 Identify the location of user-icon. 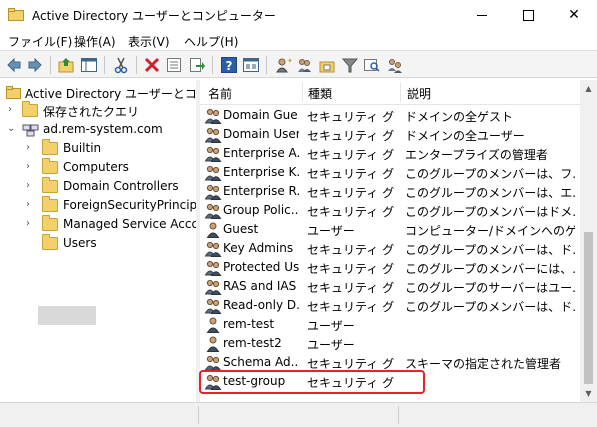
(213, 229).